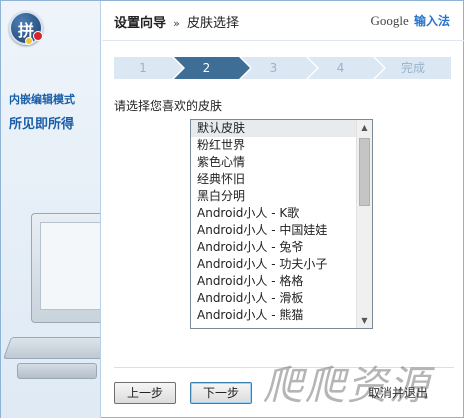  What do you see at coordinates (51, 348) in the screenshot?
I see `keyboard-illustration-icon` at bounding box center [51, 348].